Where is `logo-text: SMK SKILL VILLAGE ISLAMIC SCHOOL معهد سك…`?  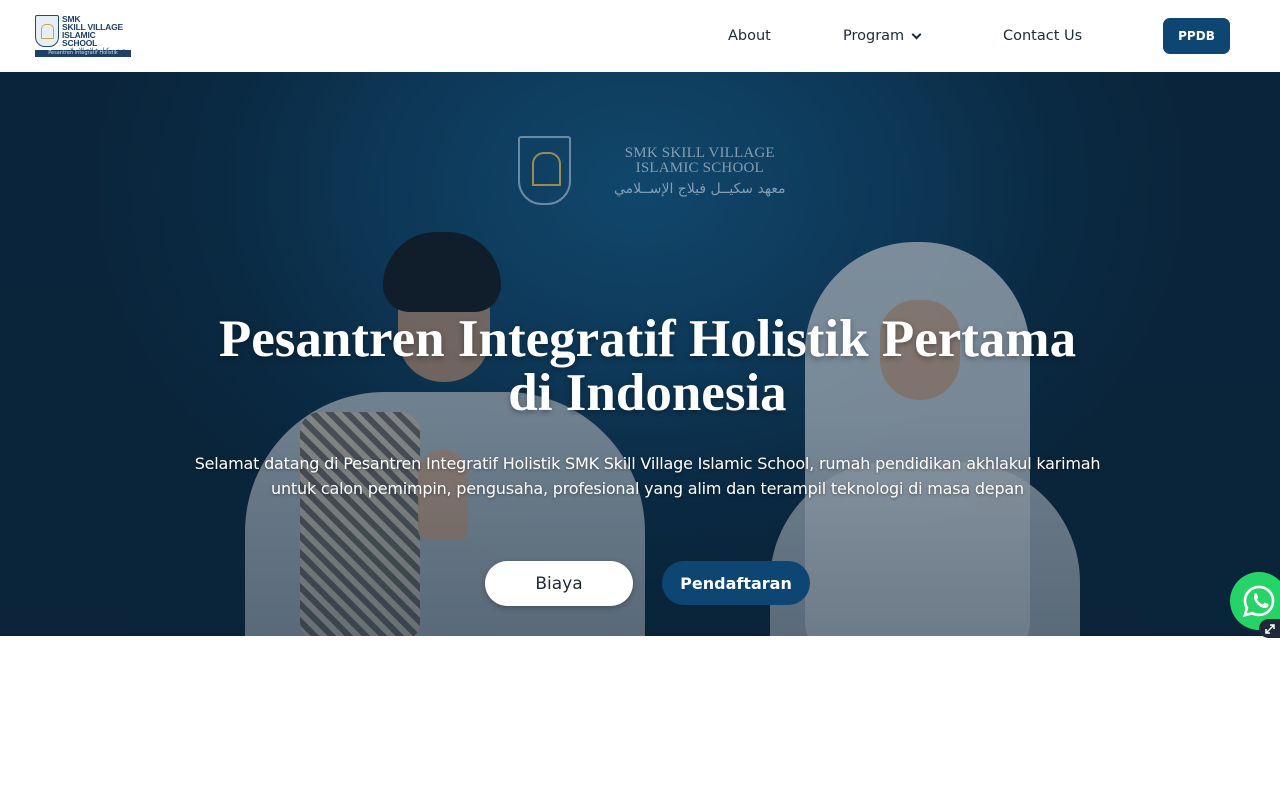 logo-text: SMK SKILL VILLAGE ISLAMIC SCHOOL معهد سك… is located at coordinates (96, 35).